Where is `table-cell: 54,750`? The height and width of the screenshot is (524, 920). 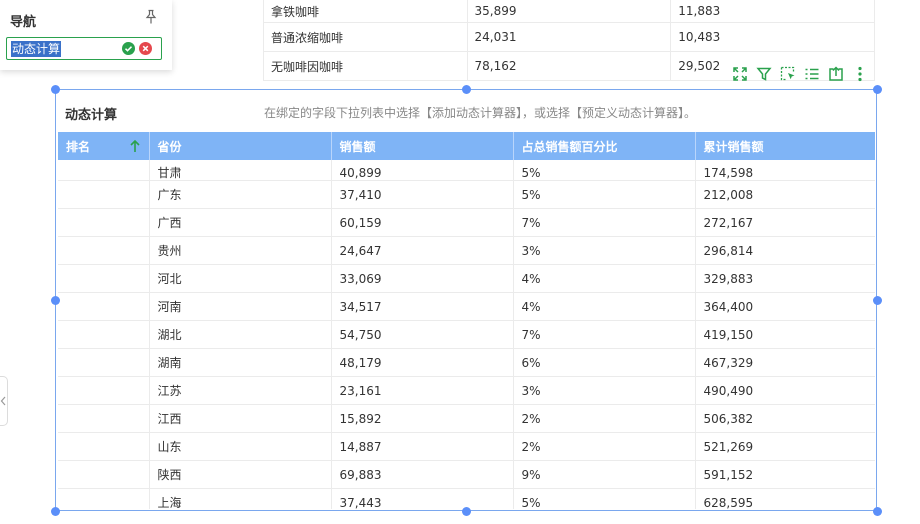 table-cell: 54,750 is located at coordinates (422, 334).